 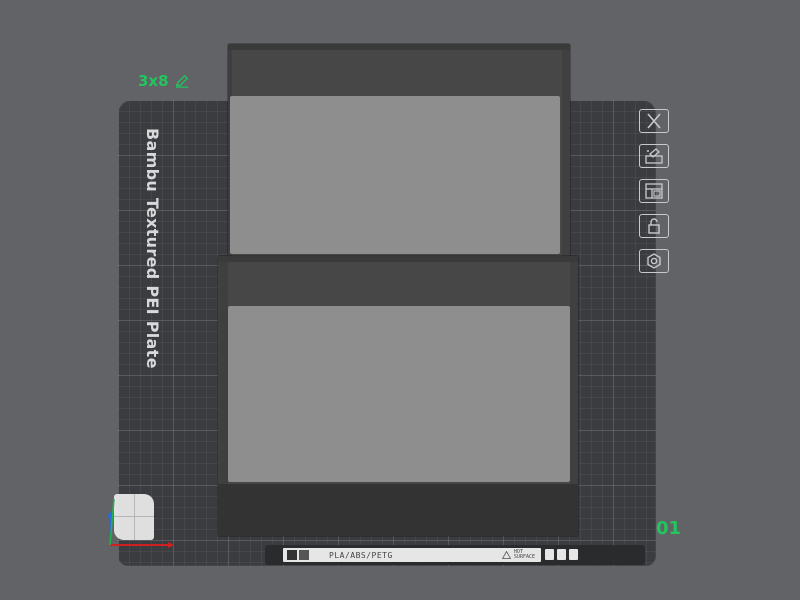 I want to click on lock-plate-button, so click(x=654, y=226).